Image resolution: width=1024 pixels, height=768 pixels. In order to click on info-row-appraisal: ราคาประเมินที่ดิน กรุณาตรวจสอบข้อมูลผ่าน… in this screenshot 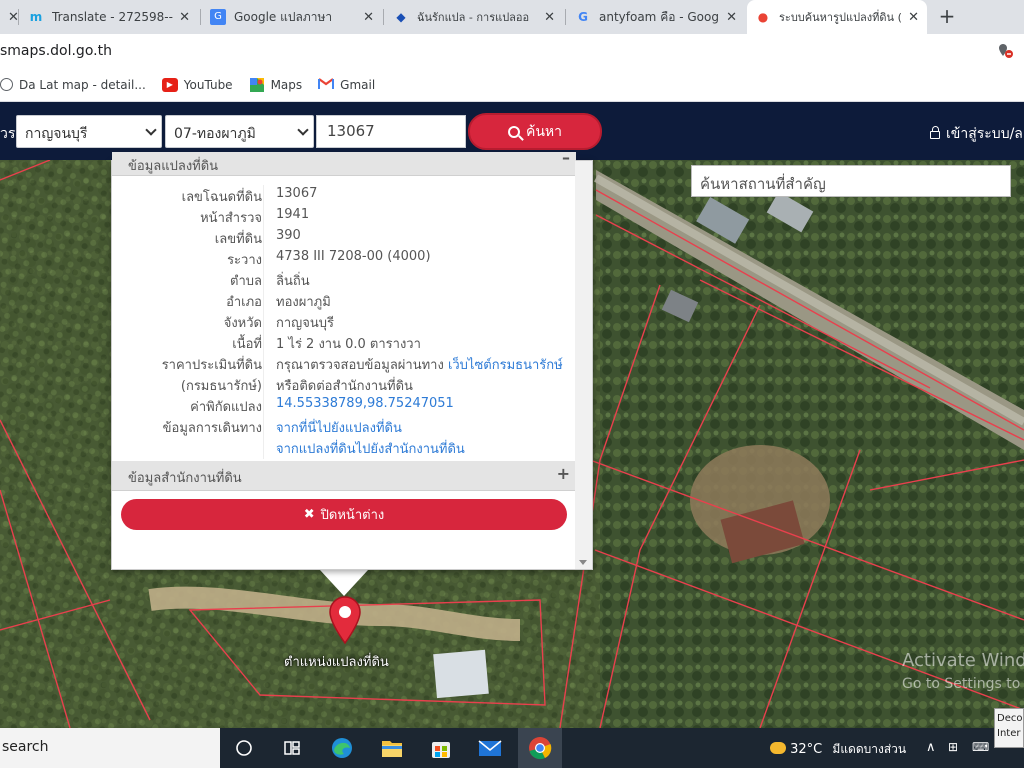, I will do `click(344, 363)`.